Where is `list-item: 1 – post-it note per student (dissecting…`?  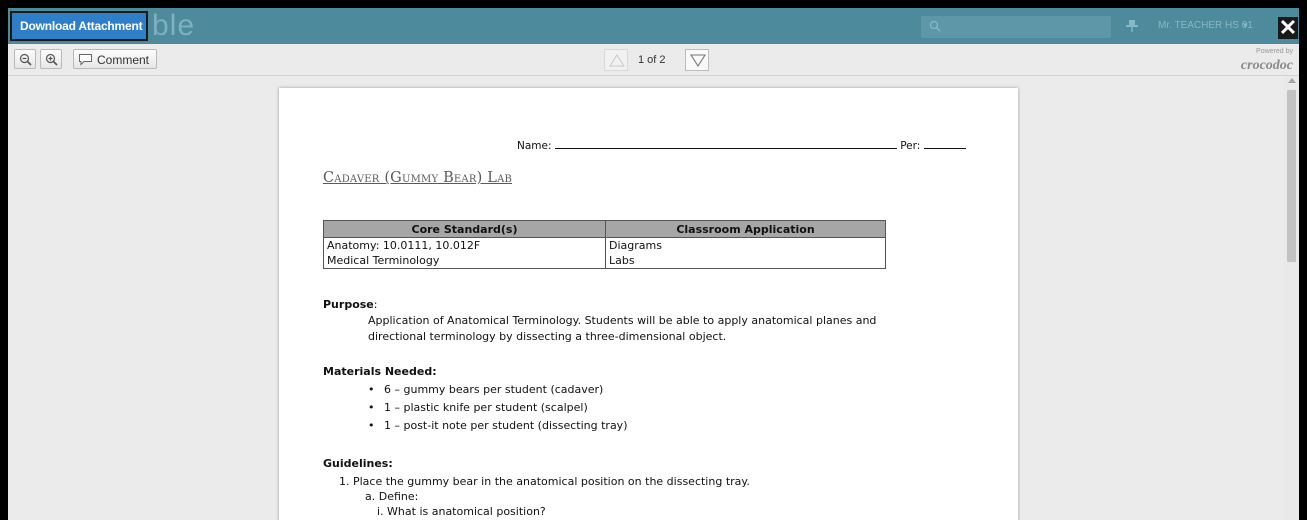 list-item: 1 – post-it note per student (dissecting… is located at coordinates (497, 426).